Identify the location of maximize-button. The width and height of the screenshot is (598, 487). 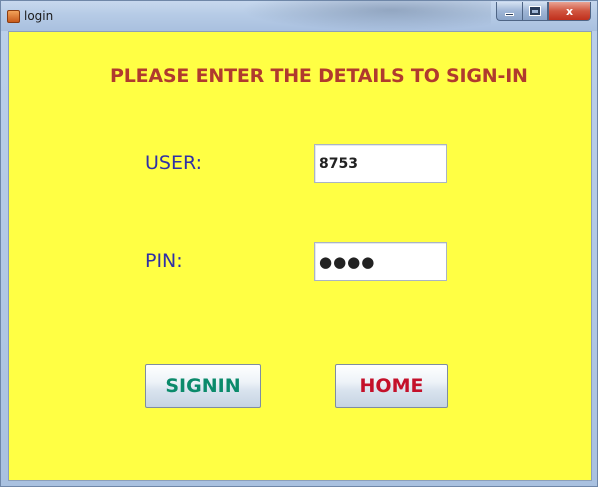
(535, 11).